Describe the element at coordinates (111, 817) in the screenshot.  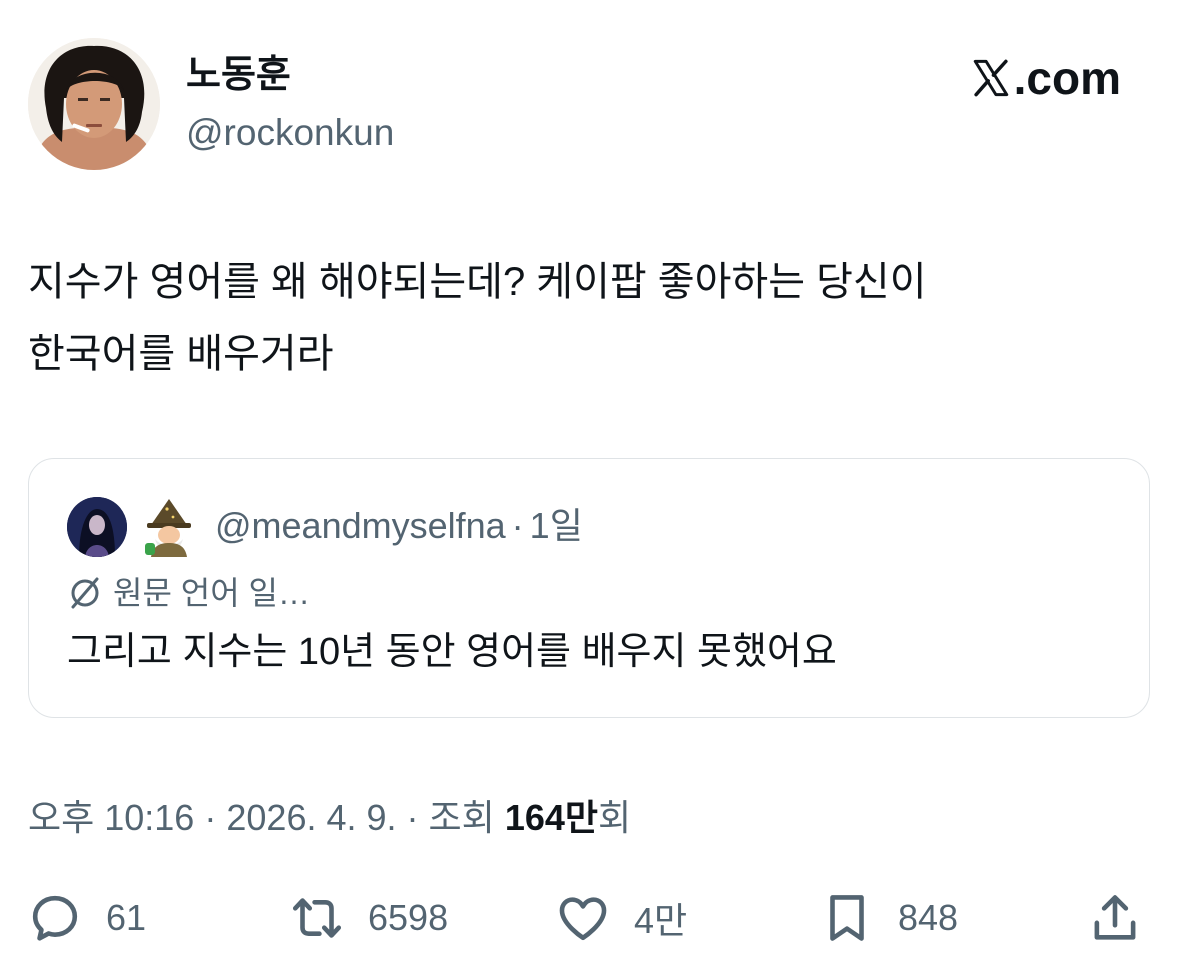
I see `tweet-time: 오후 10:16` at that location.